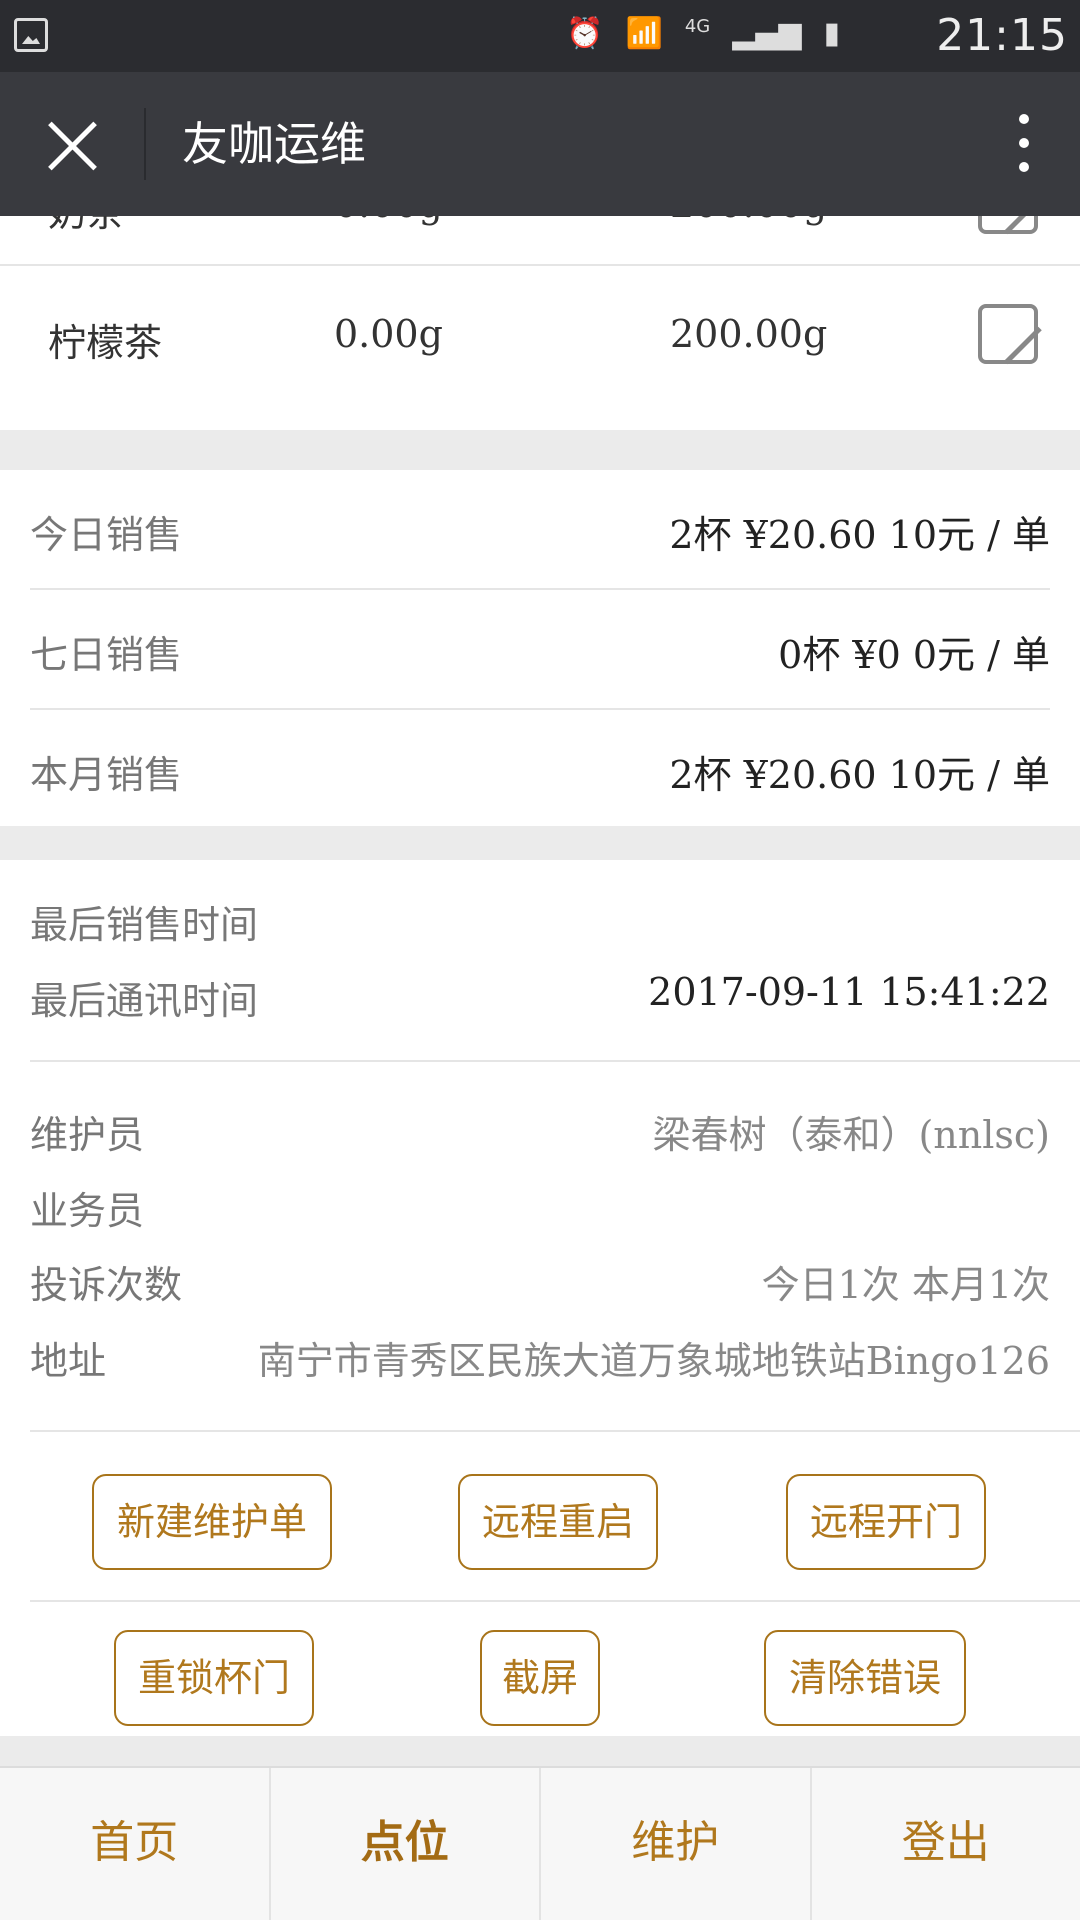  What do you see at coordinates (214, 1678) in the screenshot?
I see `relock-cup-door-button: 重锁杯门` at bounding box center [214, 1678].